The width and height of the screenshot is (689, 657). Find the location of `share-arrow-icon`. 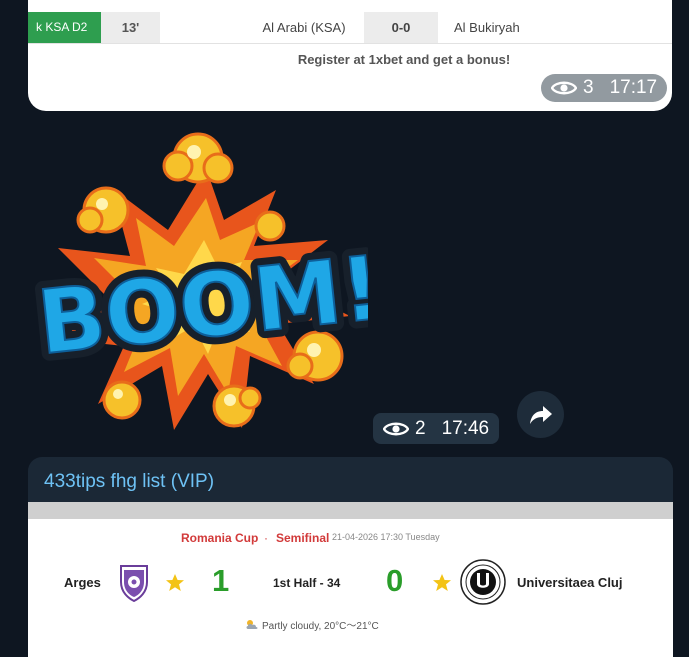

share-arrow-icon is located at coordinates (540, 414).